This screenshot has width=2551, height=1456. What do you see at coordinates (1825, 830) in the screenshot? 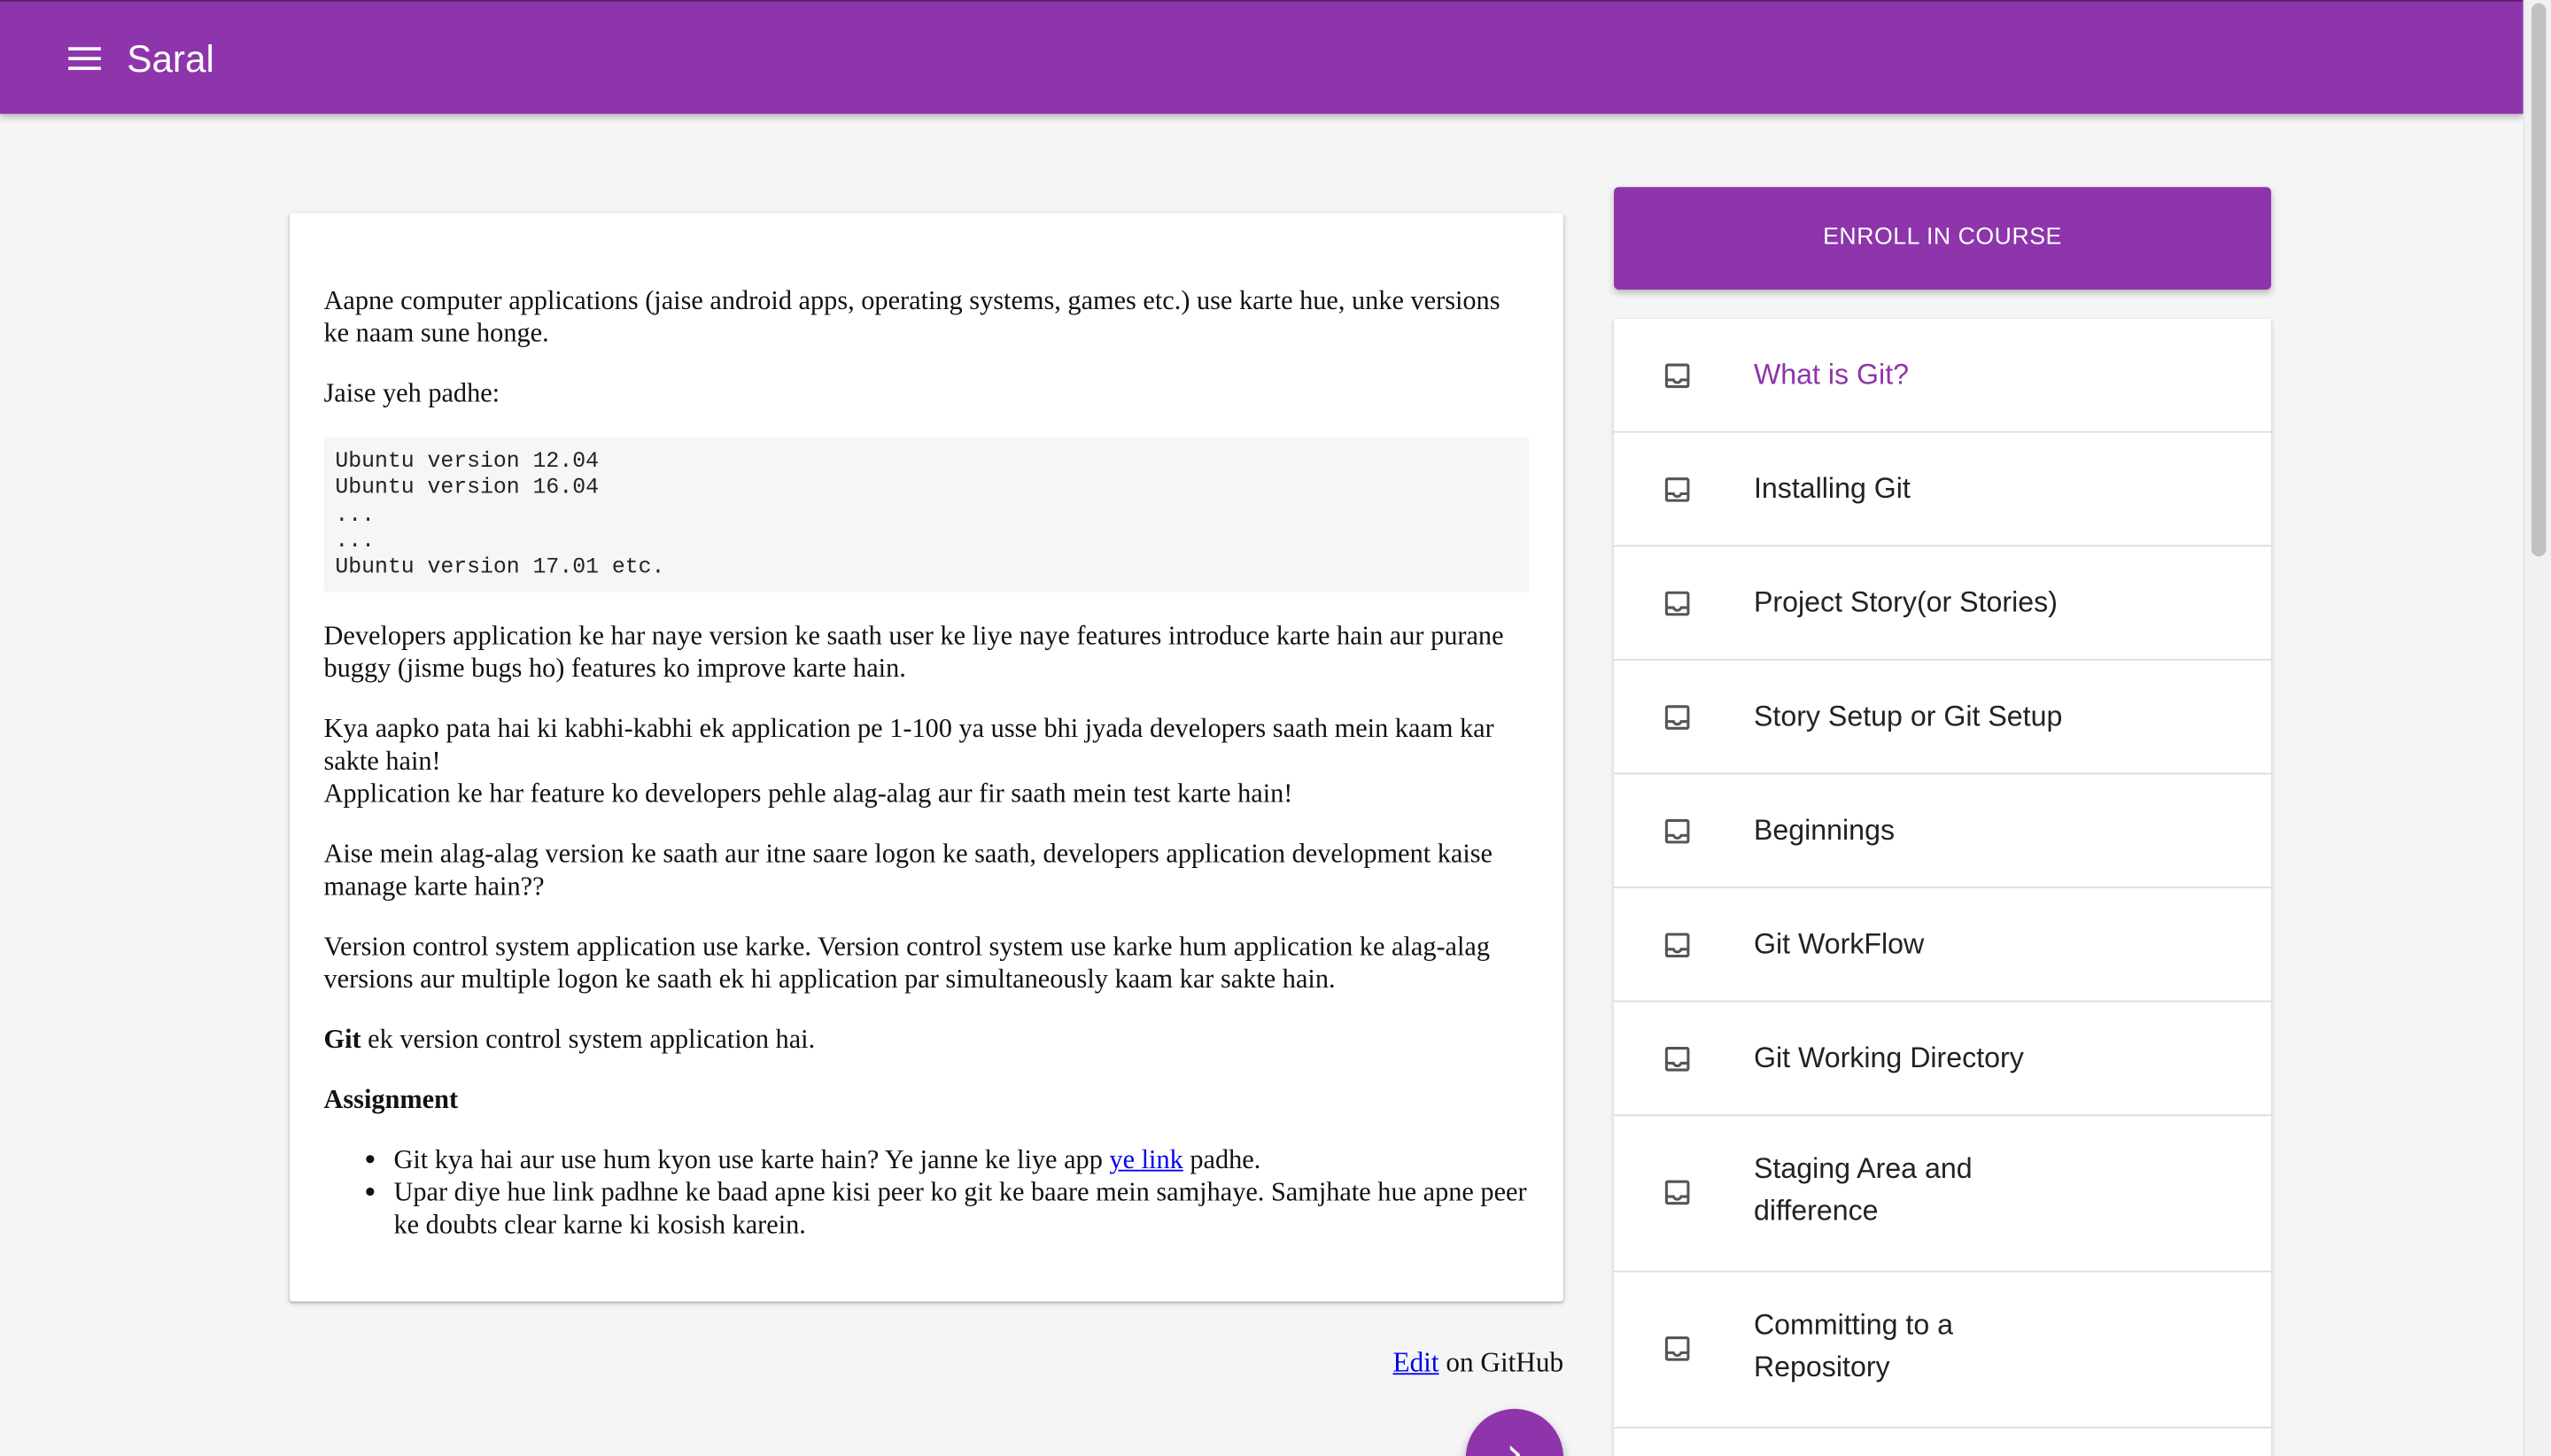
I see `lesson-label: Beginnings` at bounding box center [1825, 830].